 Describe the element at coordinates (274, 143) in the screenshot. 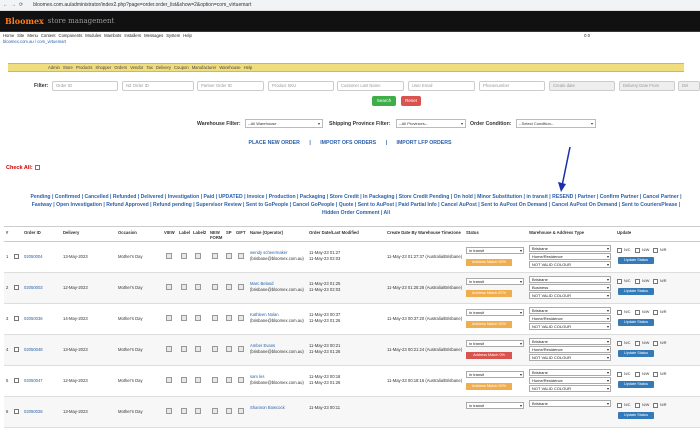

I see `place-new-order-link: PLACE NEW ORDER` at that location.